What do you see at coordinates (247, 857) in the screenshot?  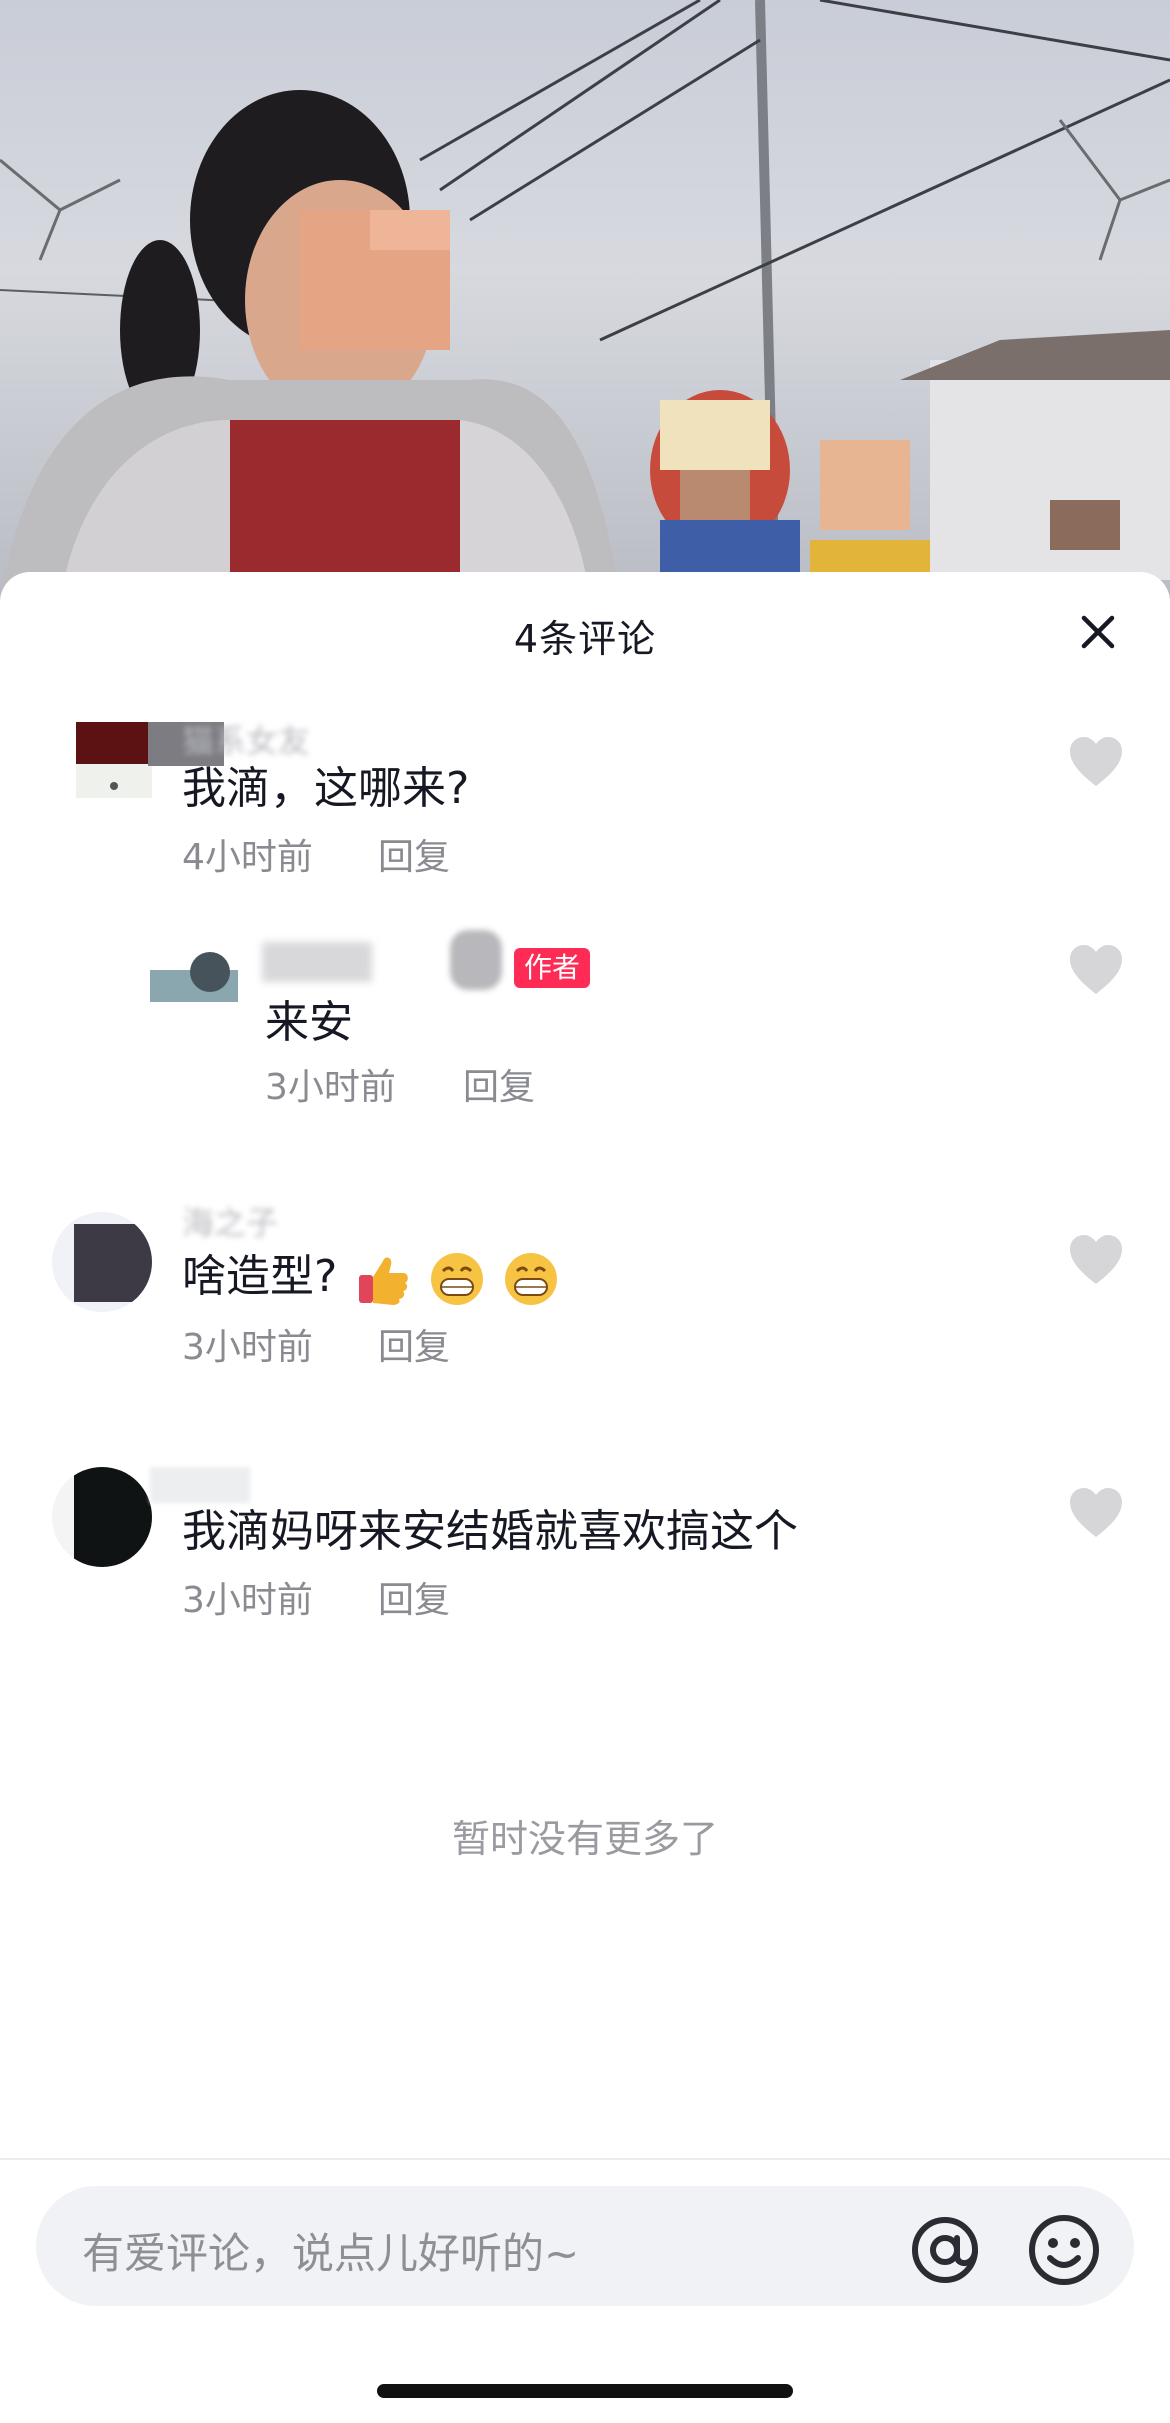 I see `comment-time: 4小时前` at bounding box center [247, 857].